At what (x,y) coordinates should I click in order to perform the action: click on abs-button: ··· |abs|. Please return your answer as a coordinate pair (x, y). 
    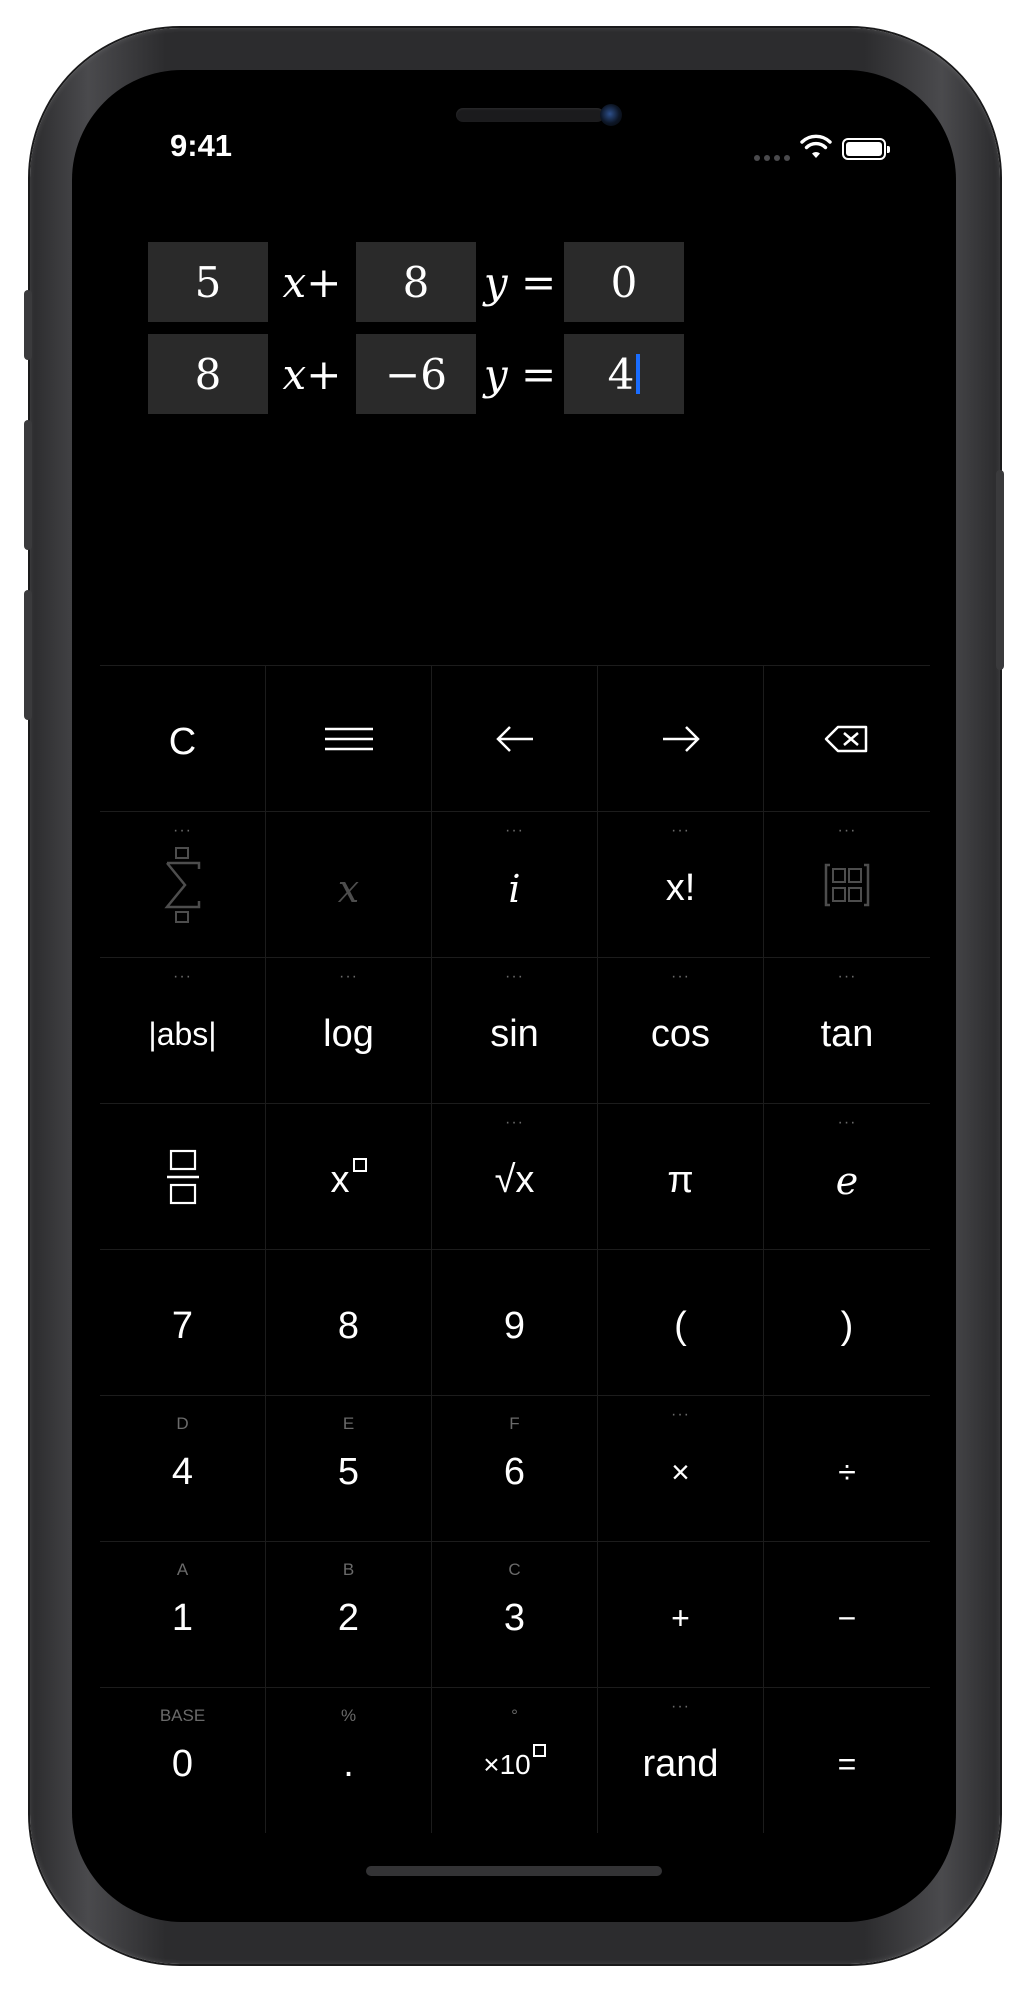
    Looking at the image, I should click on (183, 1030).